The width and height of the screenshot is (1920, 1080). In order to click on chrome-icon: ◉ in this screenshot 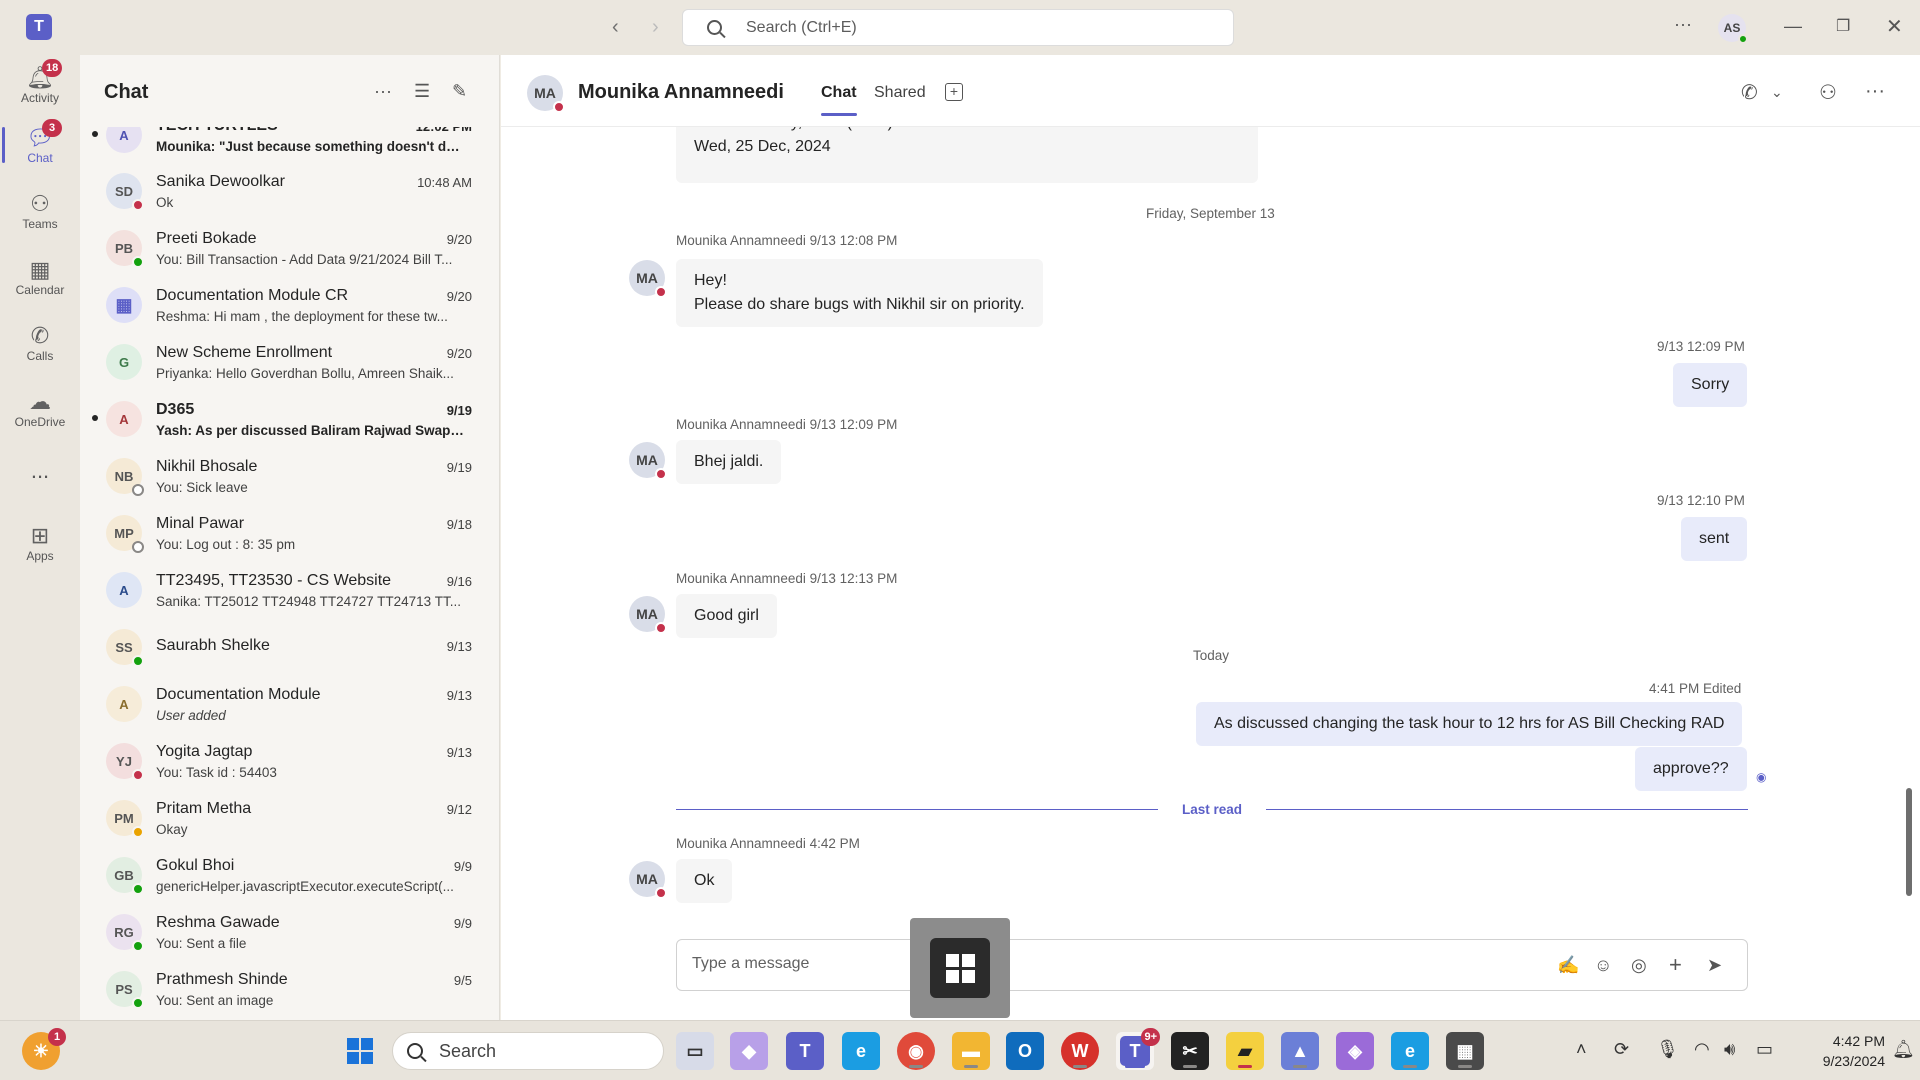, I will do `click(916, 1051)`.